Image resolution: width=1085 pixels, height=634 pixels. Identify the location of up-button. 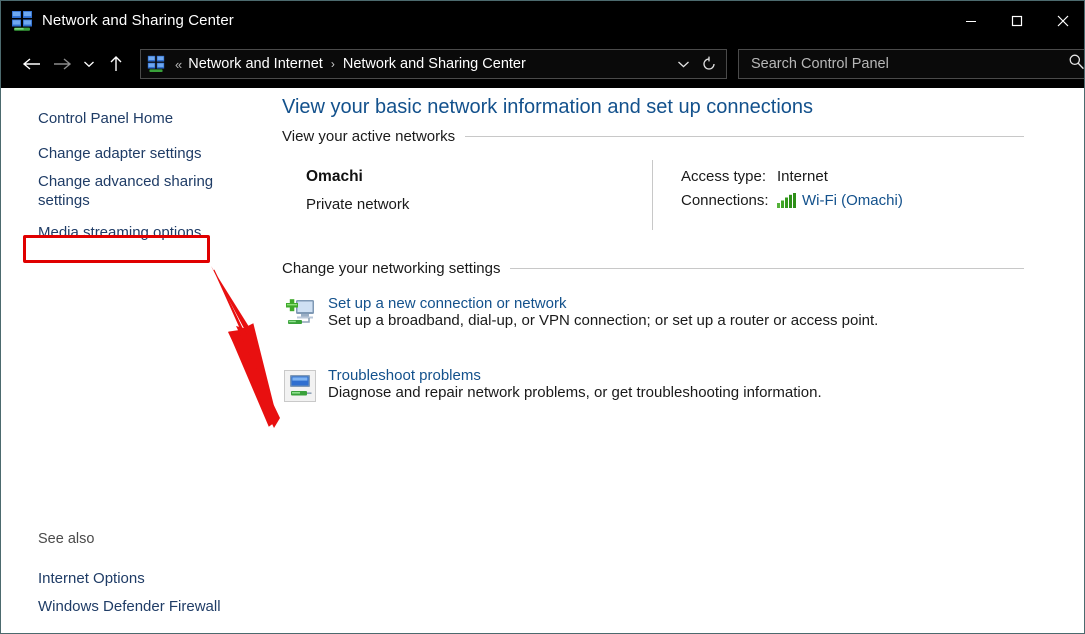
(116, 64).